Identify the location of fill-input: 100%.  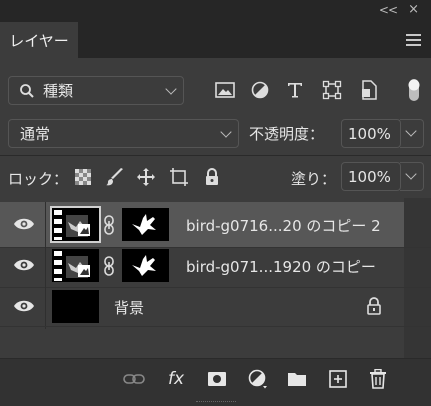
(371, 176).